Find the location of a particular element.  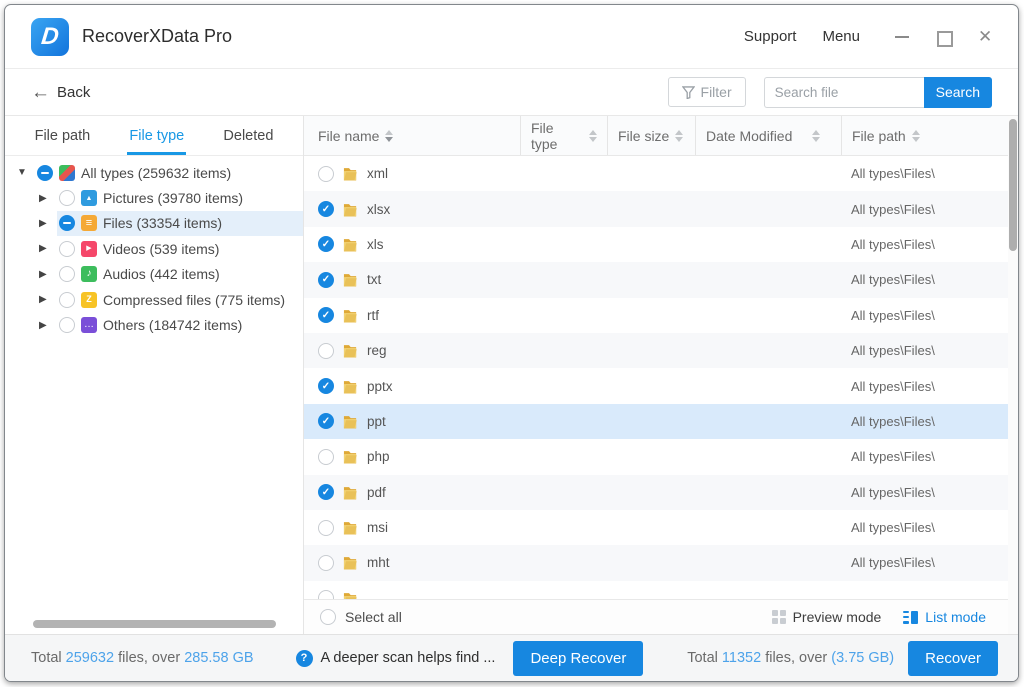

minimize-icon is located at coordinates (902, 37).